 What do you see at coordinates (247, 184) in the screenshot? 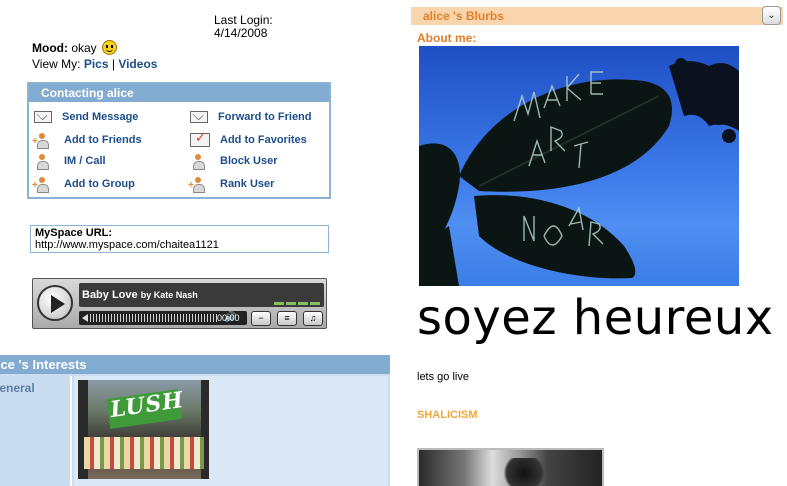
I see `contact-item-label: Rank User` at bounding box center [247, 184].